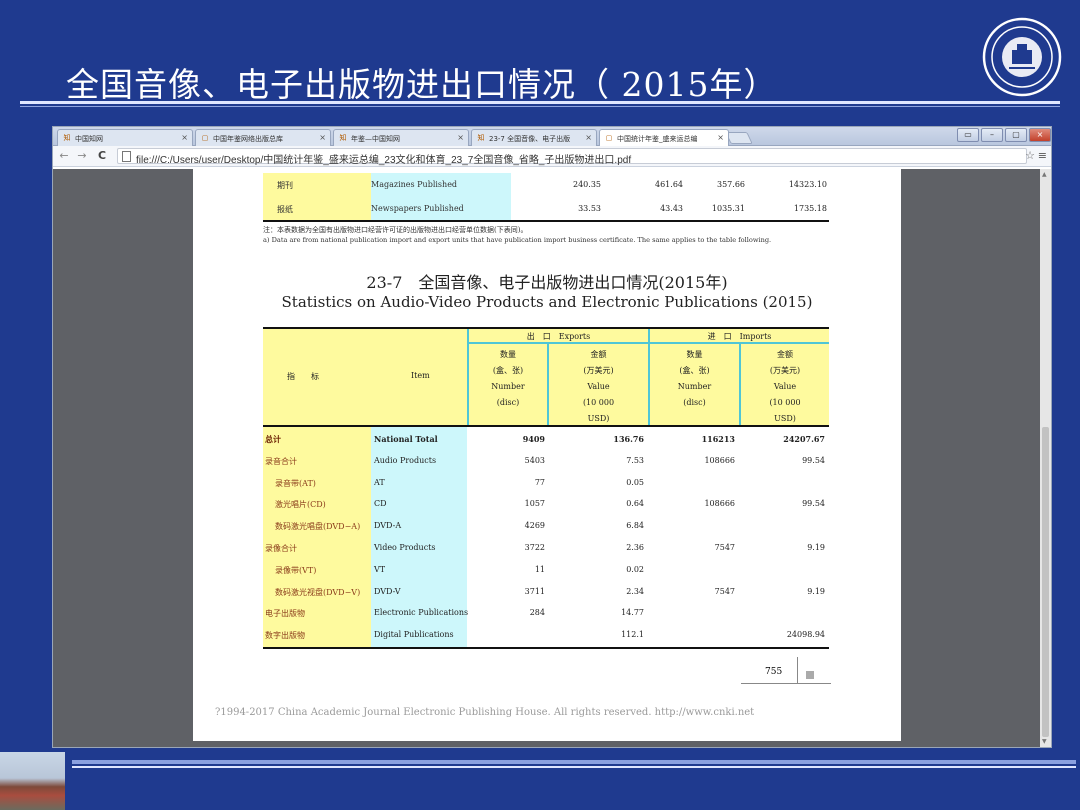 Image resolution: width=1080 pixels, height=810 pixels. I want to click on row-label-en: Electronic Publications, so click(421, 613).